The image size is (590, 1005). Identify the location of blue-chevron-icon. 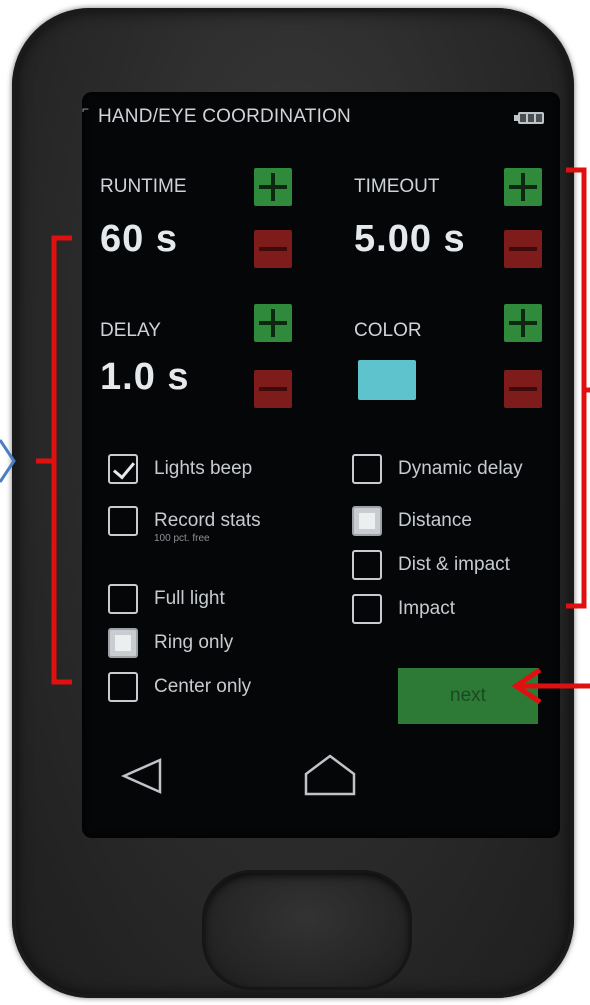
(8, 461).